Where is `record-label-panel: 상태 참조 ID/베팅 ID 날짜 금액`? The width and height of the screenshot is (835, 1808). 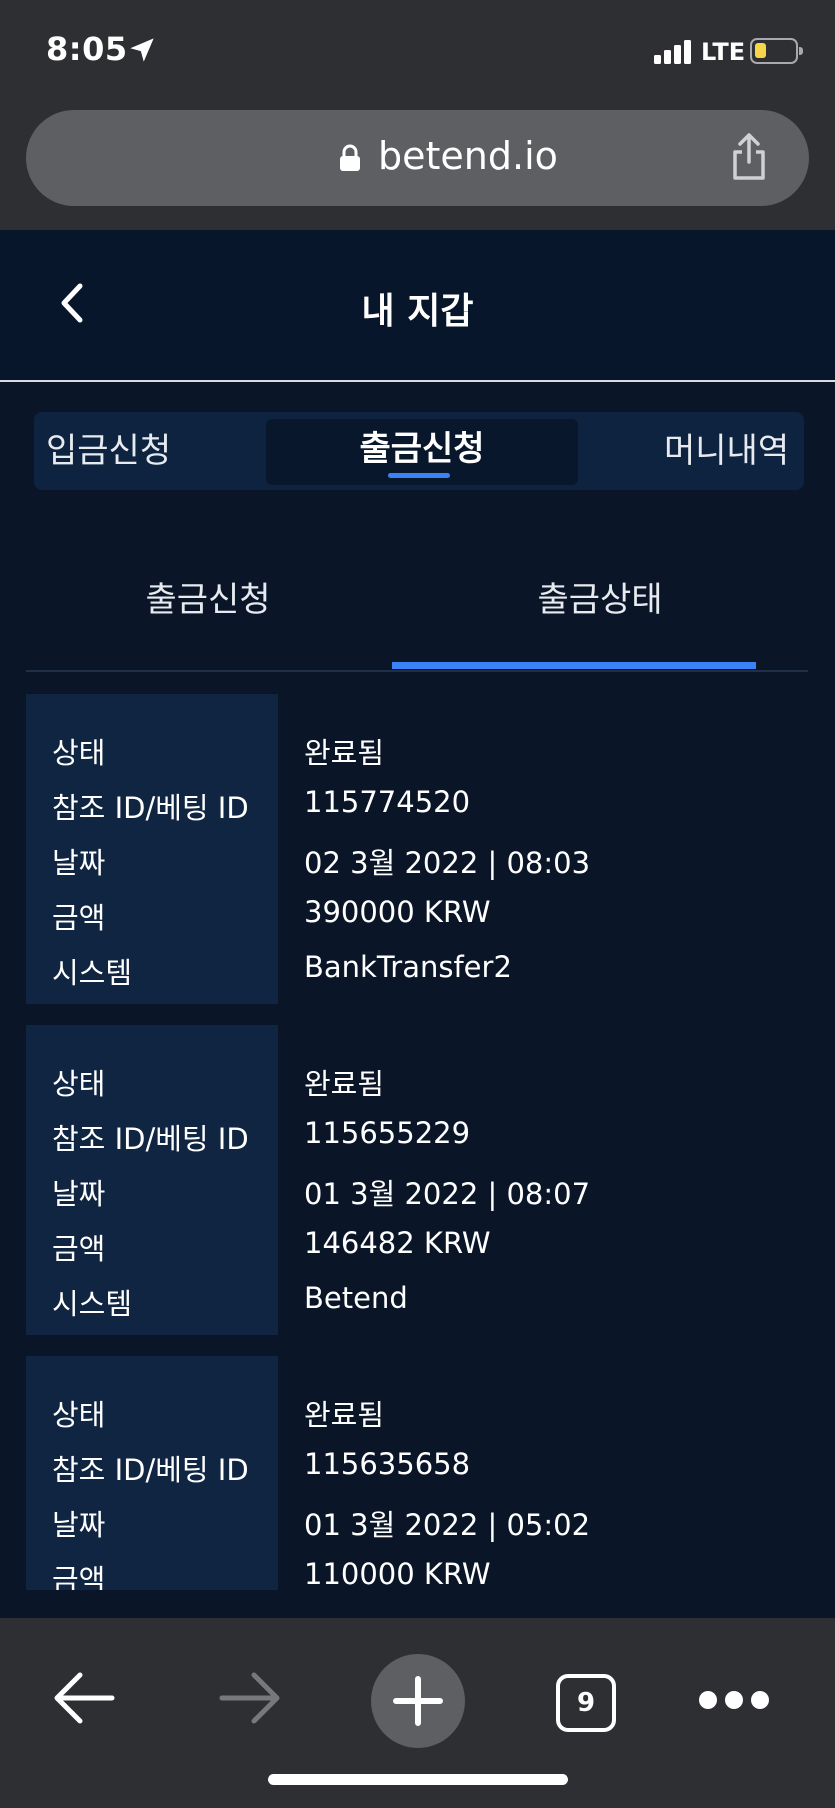 record-label-panel: 상태 참조 ID/베팅 ID 날짜 금액 is located at coordinates (152, 1473).